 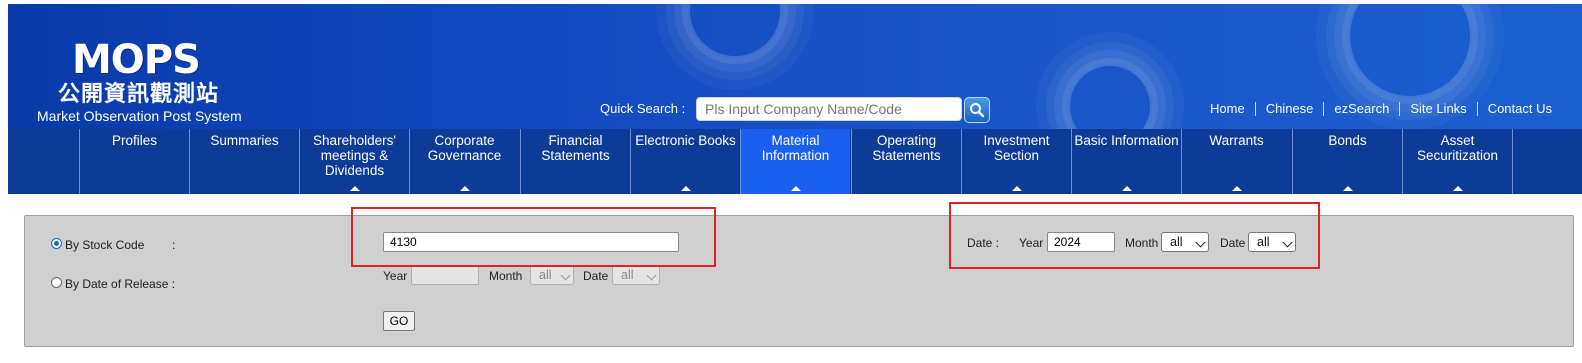 I want to click on nav-item-electronic-books: Electronic Books, so click(x=685, y=161).